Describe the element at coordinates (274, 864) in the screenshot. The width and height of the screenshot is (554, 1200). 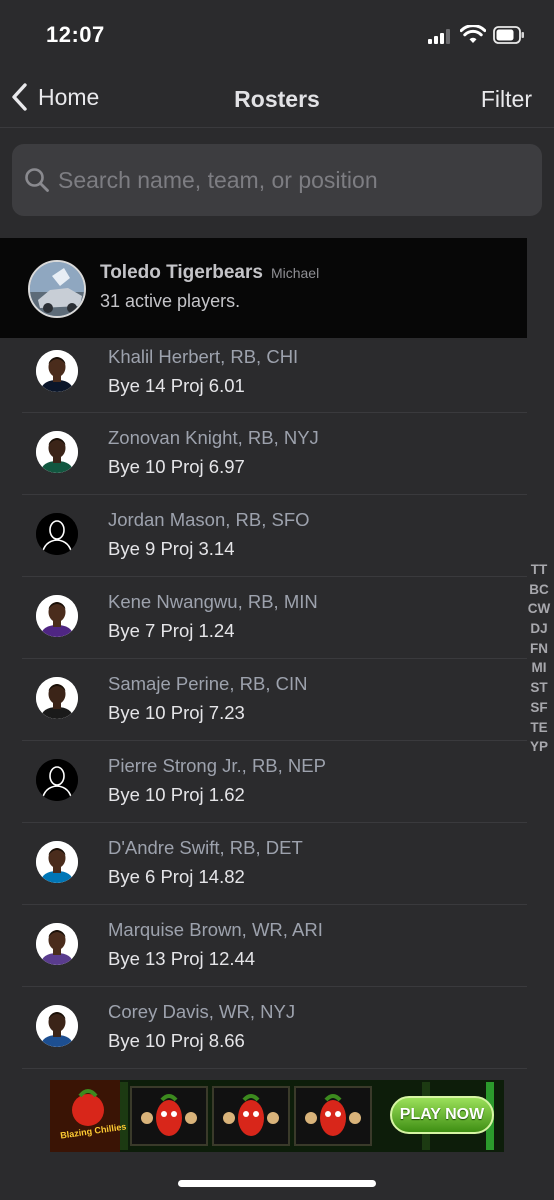
I see `list-item: D'Andre Swift, RB, DET Bye 6 Proj 14.82` at that location.